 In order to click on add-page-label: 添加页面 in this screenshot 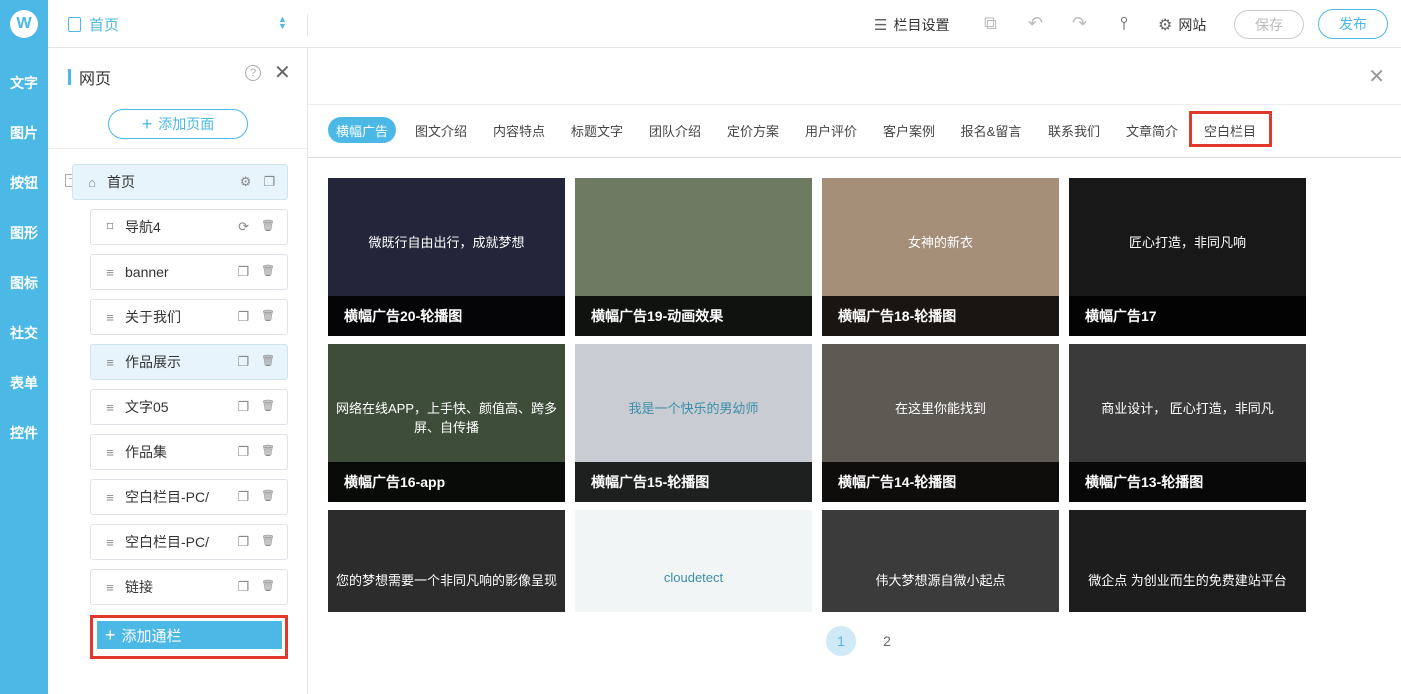, I will do `click(186, 124)`.